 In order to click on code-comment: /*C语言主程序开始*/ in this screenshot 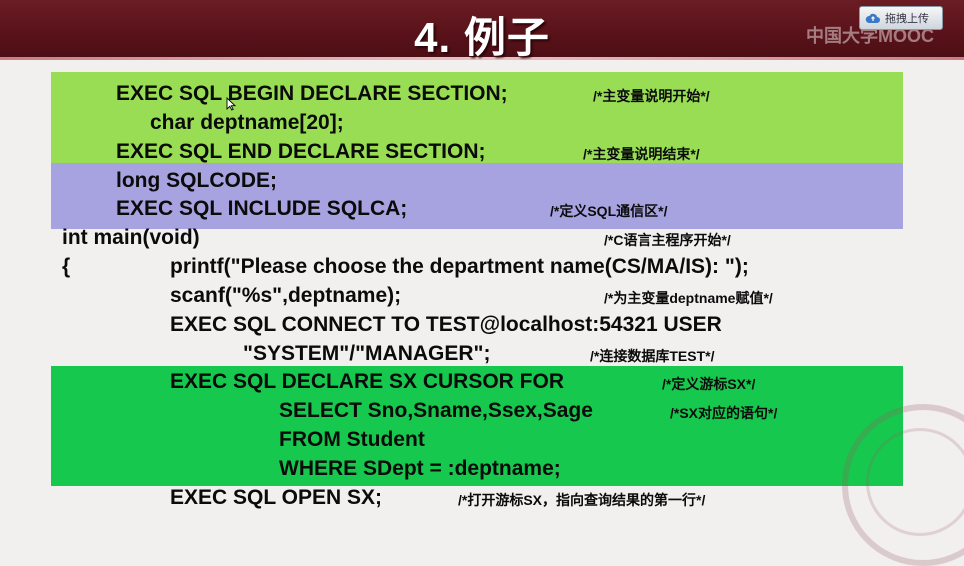, I will do `click(667, 240)`.